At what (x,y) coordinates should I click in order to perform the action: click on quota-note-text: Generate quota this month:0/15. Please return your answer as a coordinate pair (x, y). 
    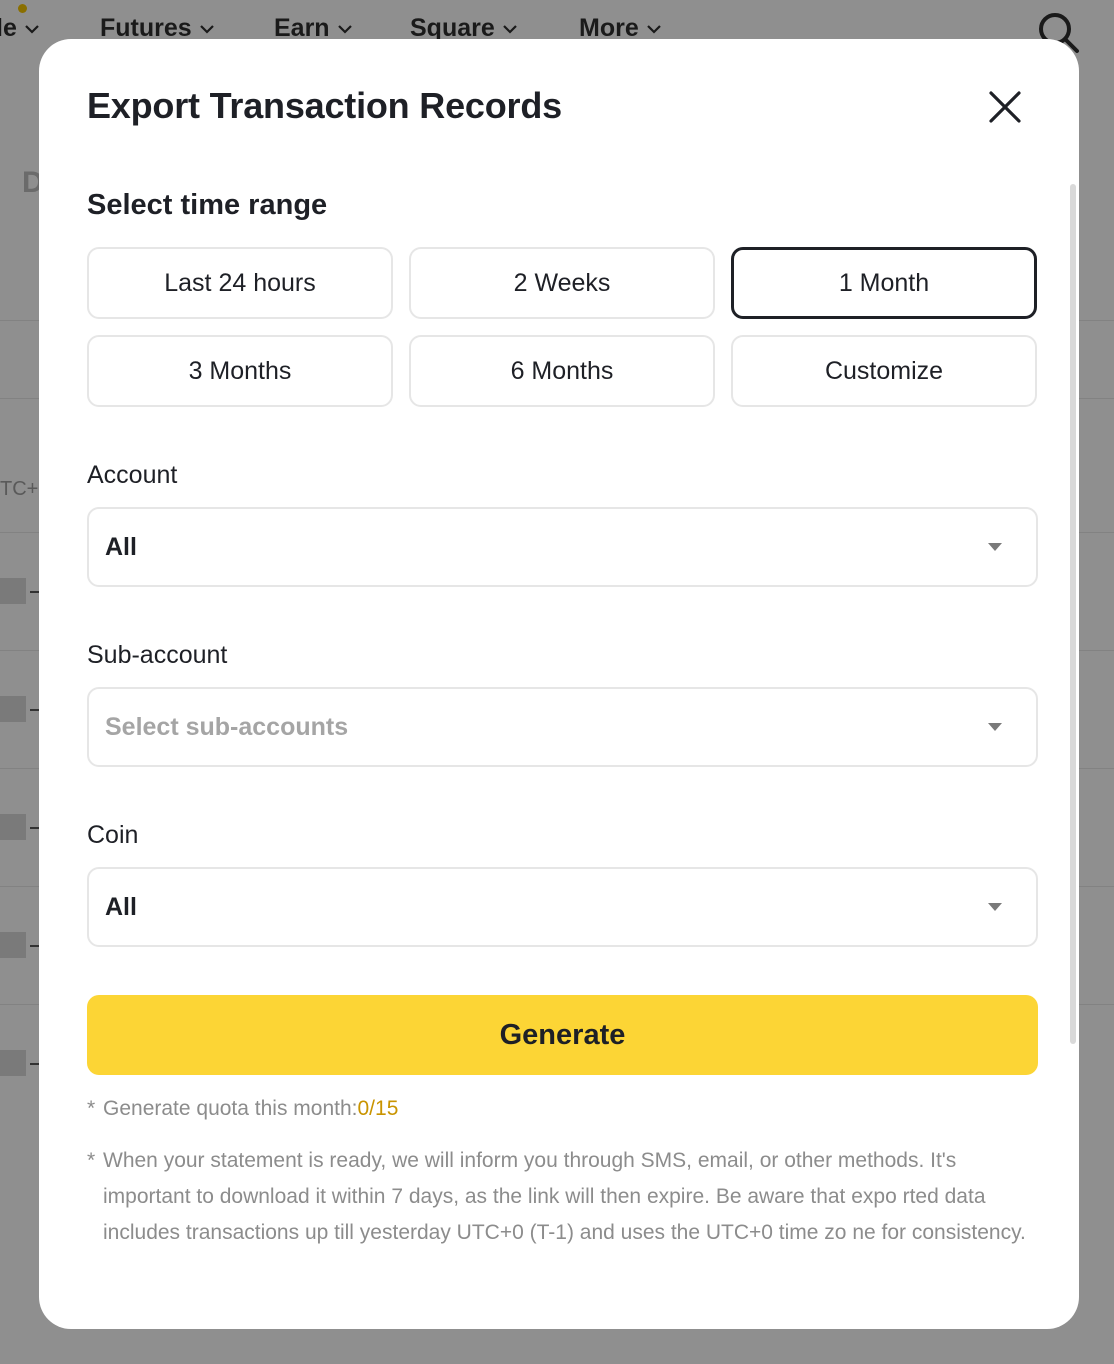
    Looking at the image, I should click on (570, 1109).